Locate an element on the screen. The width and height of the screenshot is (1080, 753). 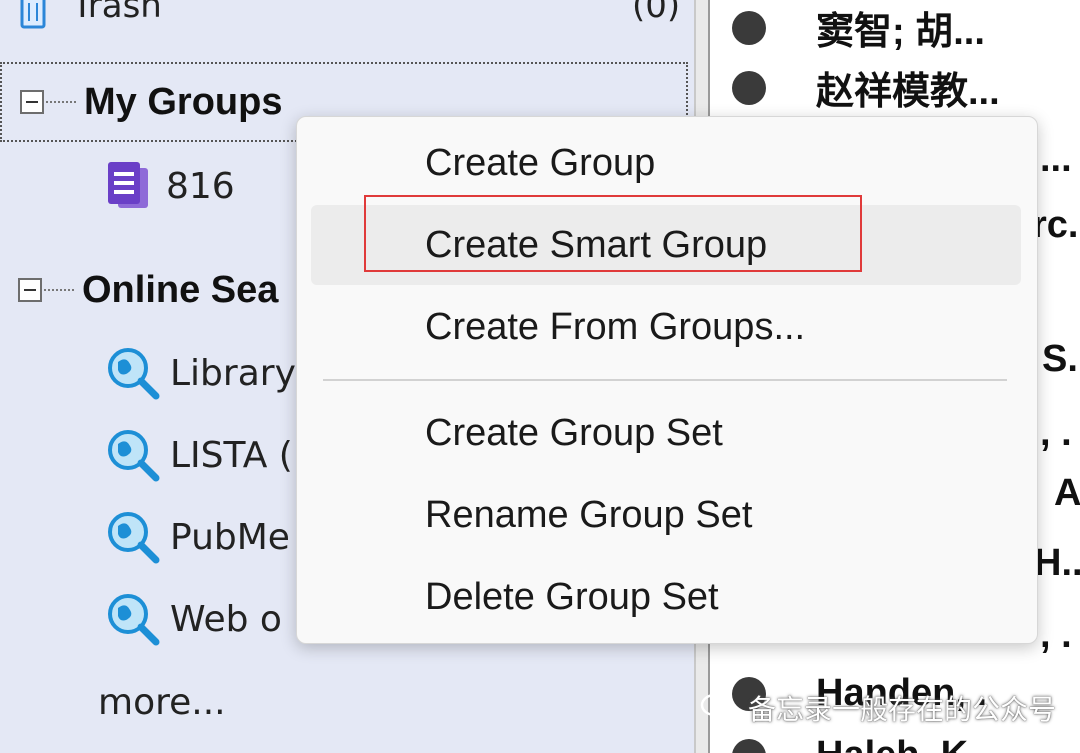
menu-separator is located at coordinates (665, 380).